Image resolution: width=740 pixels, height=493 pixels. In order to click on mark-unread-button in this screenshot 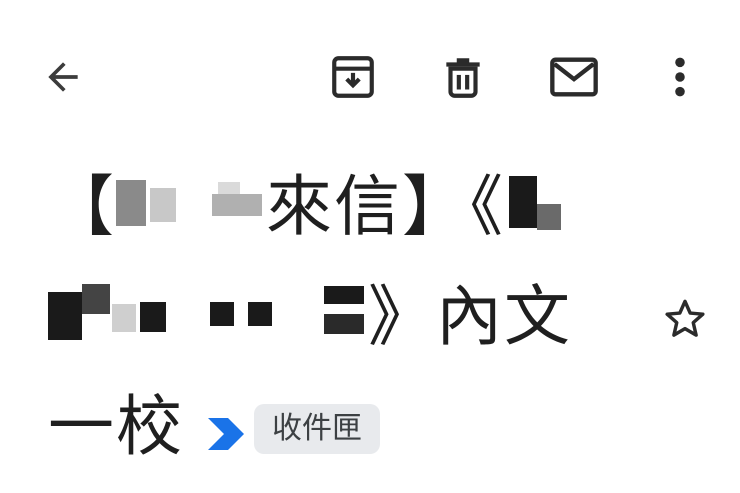, I will do `click(574, 77)`.